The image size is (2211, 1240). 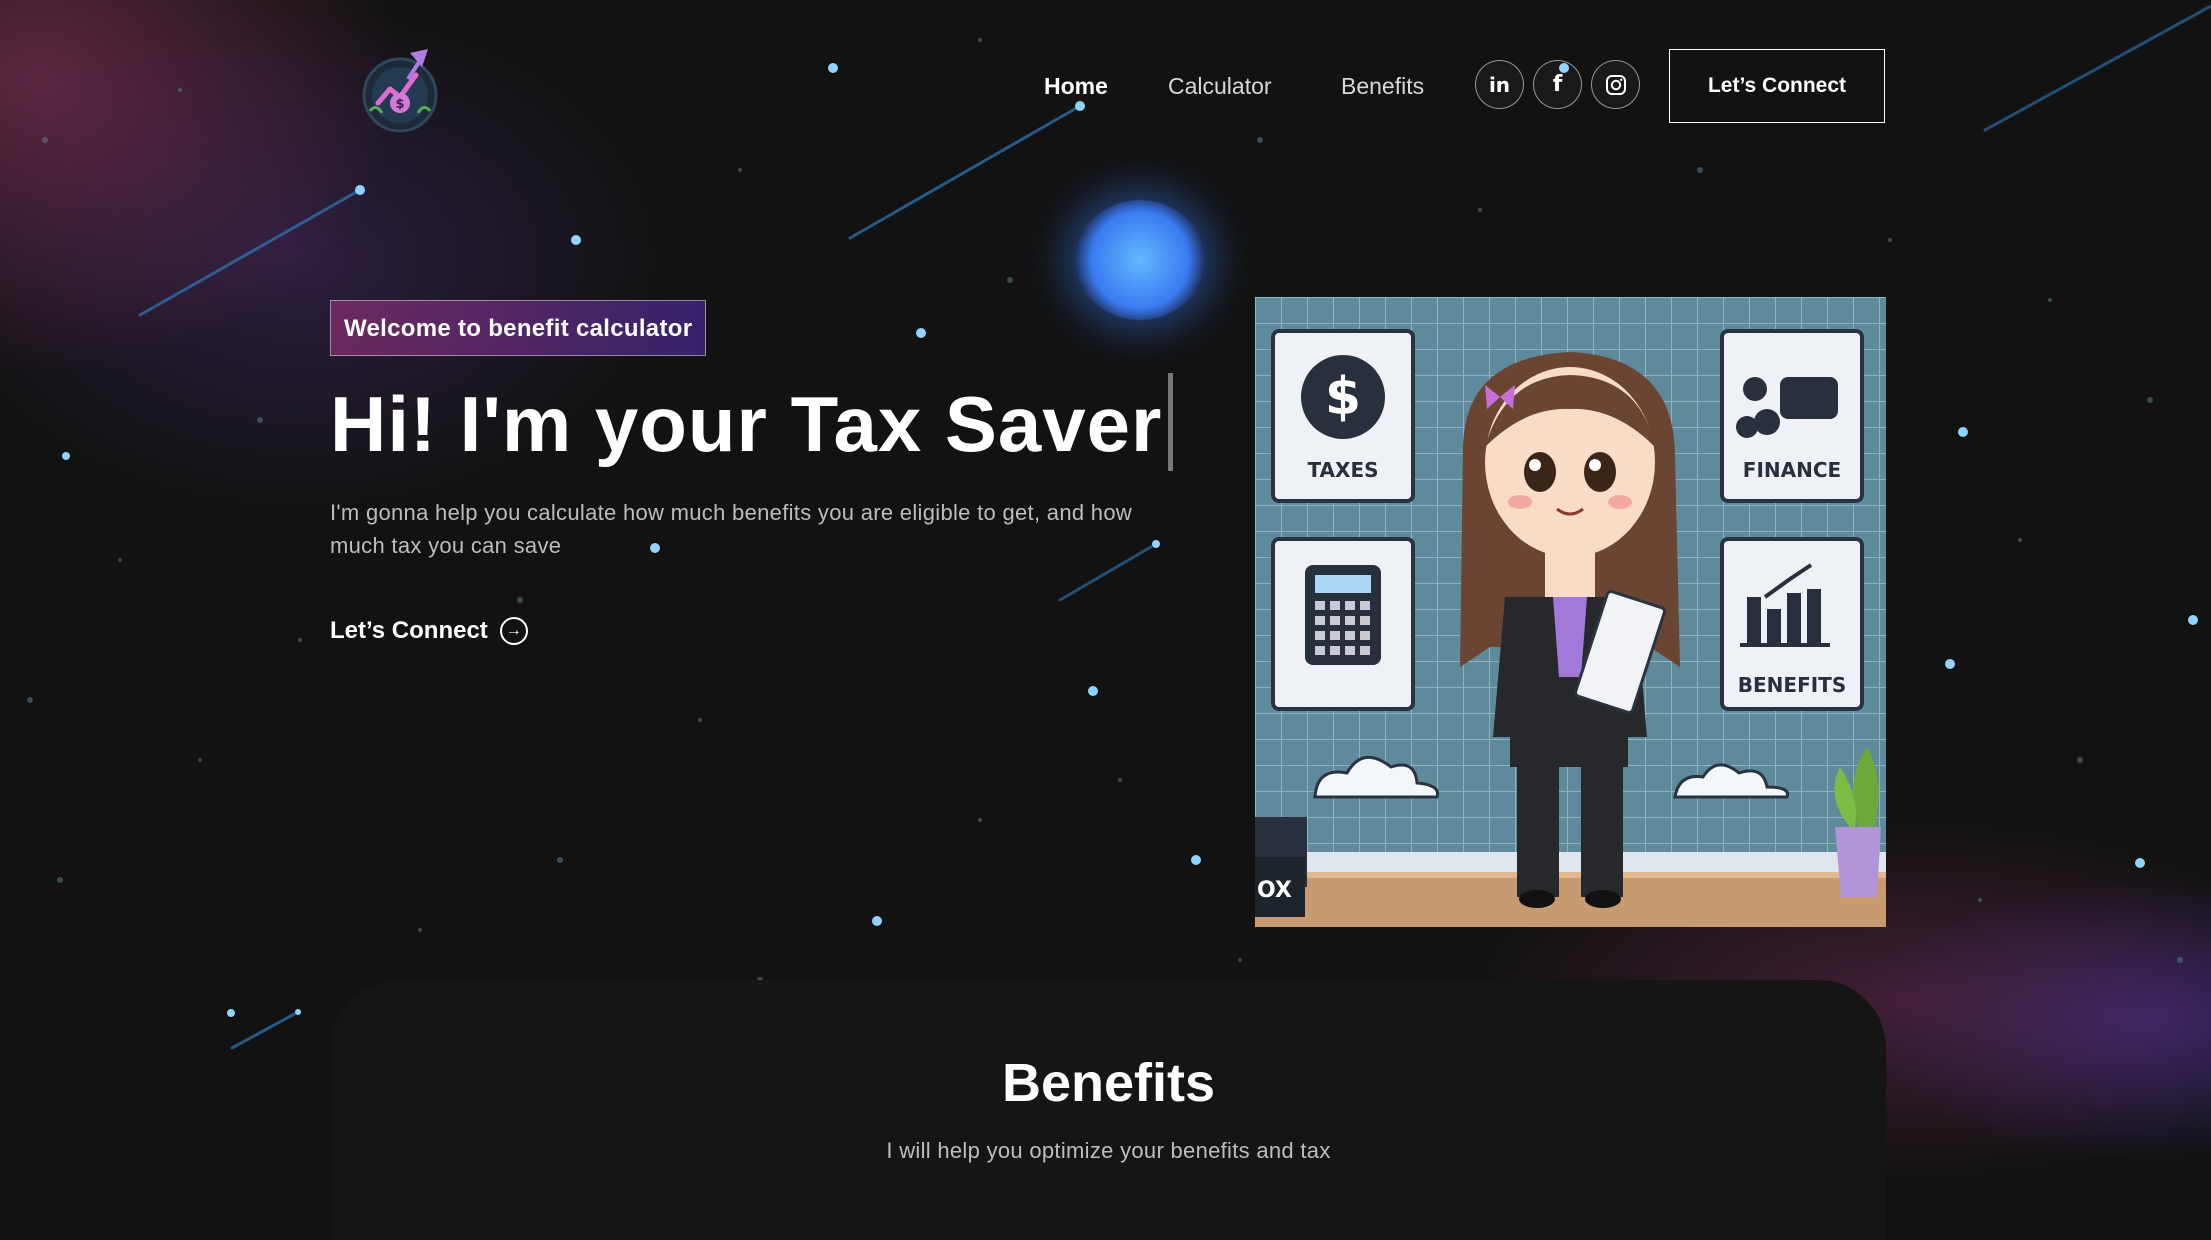 I want to click on nav-link-benefits: Benefits, so click(x=1382, y=86).